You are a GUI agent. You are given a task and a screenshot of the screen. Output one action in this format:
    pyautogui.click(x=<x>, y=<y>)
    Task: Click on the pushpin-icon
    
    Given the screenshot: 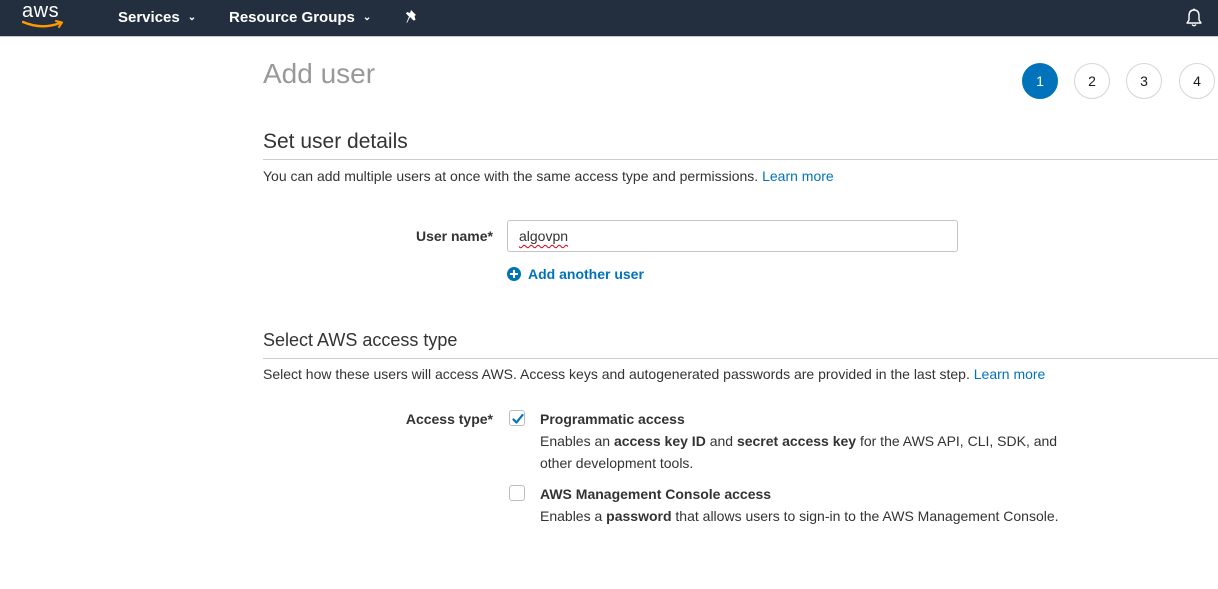 What is the action you would take?
    pyautogui.click(x=413, y=17)
    